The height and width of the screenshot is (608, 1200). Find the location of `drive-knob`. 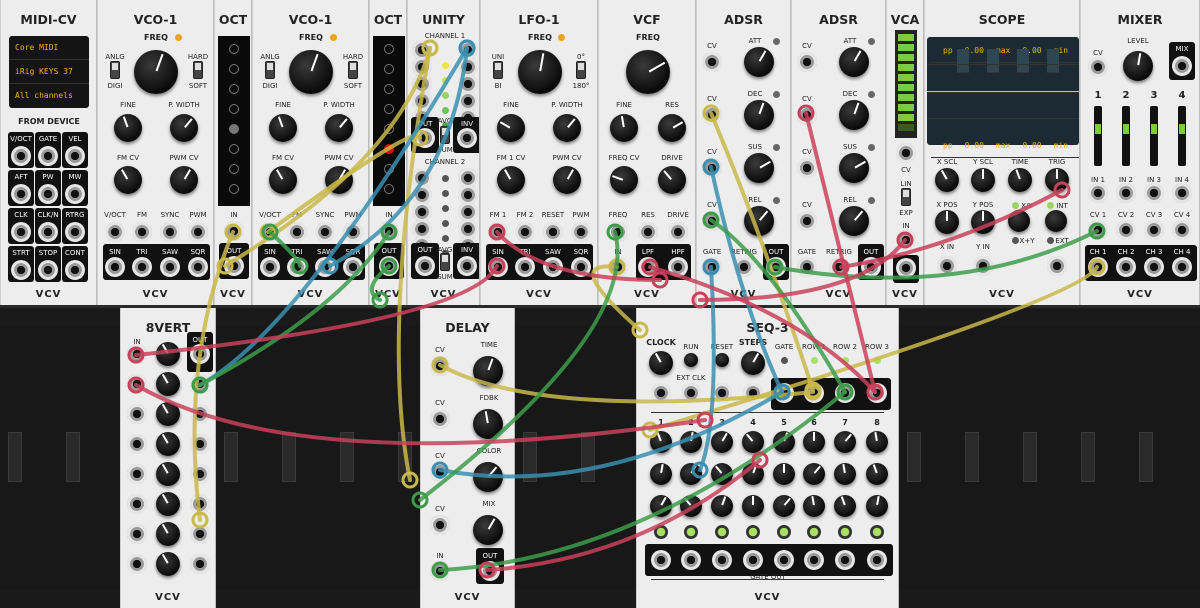

drive-knob is located at coordinates (672, 180).